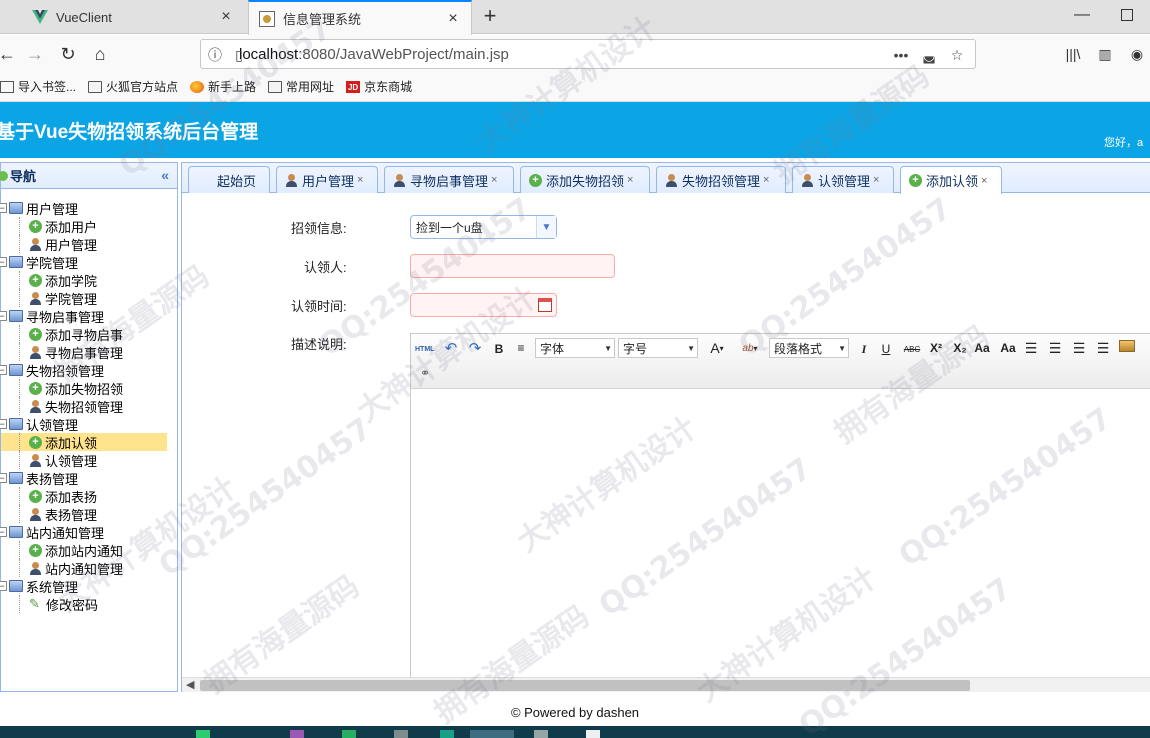 The width and height of the screenshot is (1150, 738). What do you see at coordinates (1031, 348) in the screenshot?
I see `align-left-icon: ☰` at bounding box center [1031, 348].